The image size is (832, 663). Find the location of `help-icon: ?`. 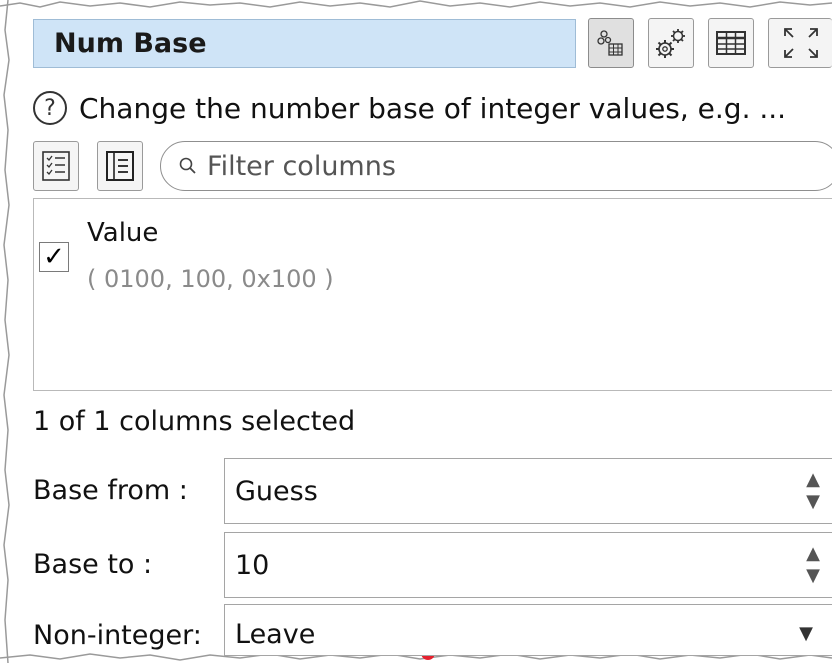

help-icon: ? is located at coordinates (50, 108).